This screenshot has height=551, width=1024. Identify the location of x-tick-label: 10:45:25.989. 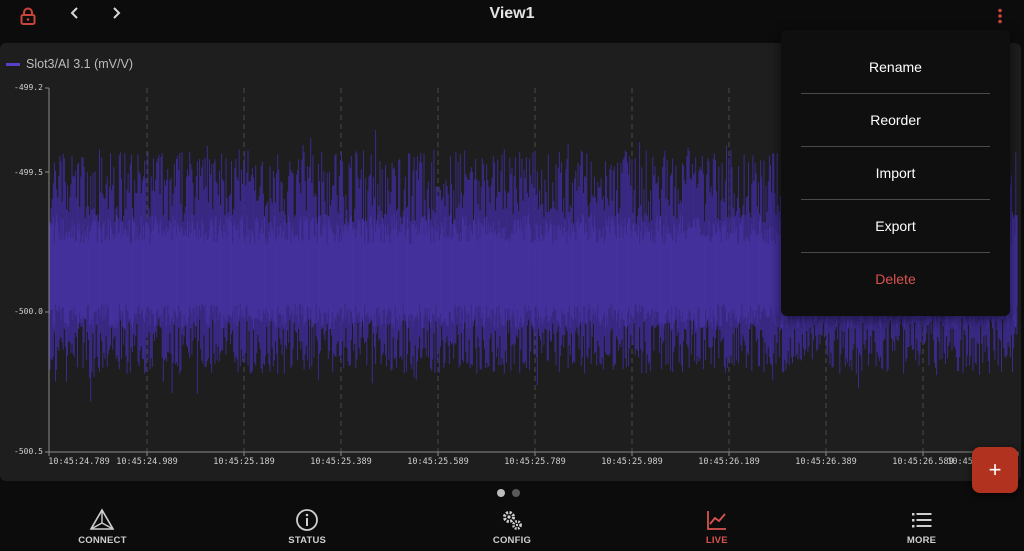
(632, 462).